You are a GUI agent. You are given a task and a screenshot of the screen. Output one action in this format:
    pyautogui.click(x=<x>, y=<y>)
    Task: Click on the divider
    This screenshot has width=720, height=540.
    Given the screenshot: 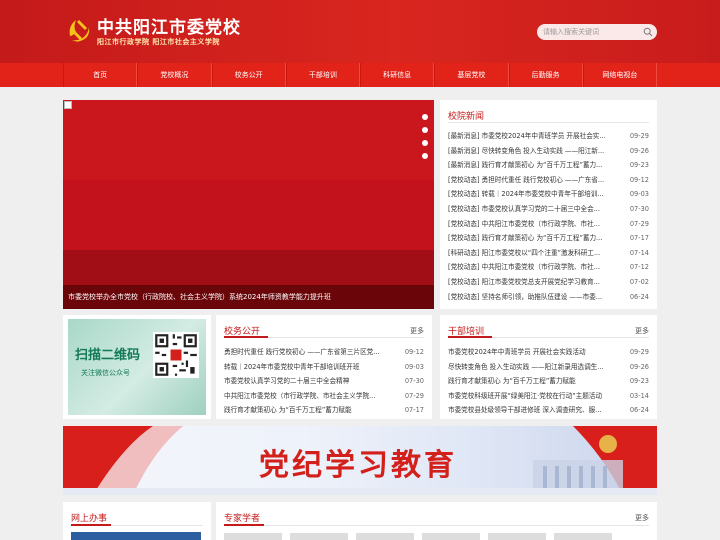 What is the action you would take?
    pyautogui.click(x=436, y=525)
    